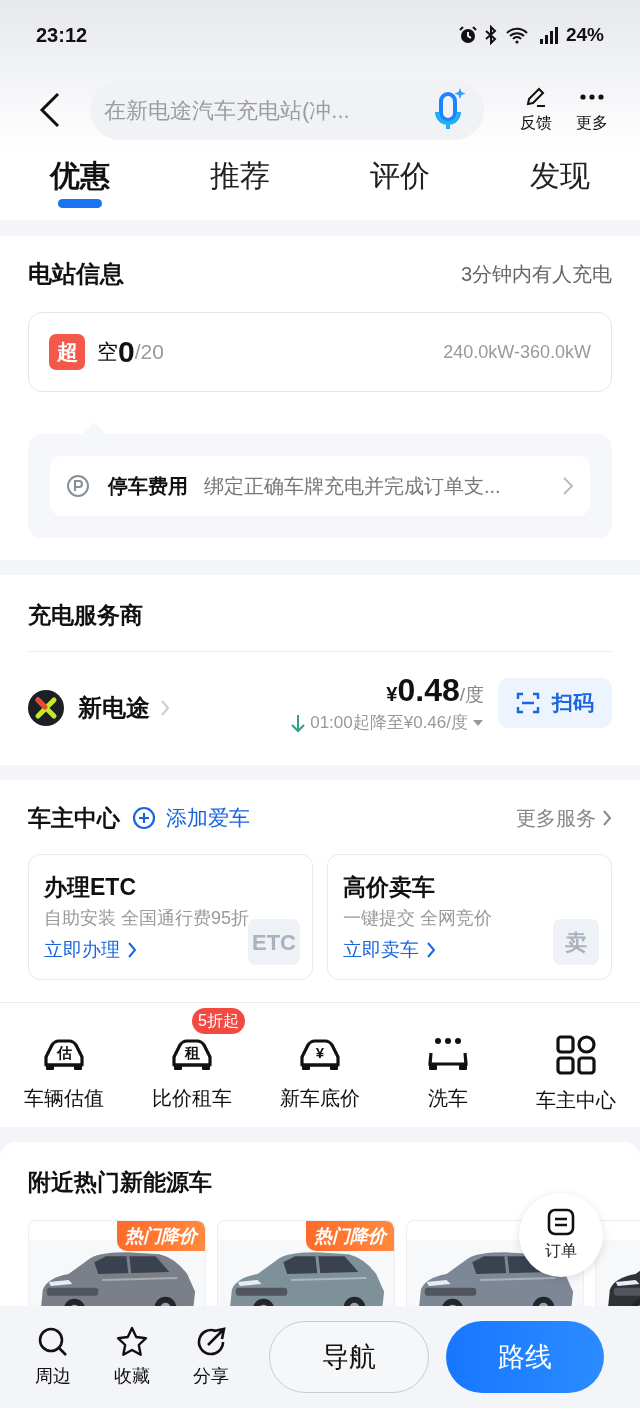 This screenshot has width=640, height=1408. What do you see at coordinates (147, 918) in the screenshot?
I see `card-subtitle: 自助安装 全国通行费95折` at bounding box center [147, 918].